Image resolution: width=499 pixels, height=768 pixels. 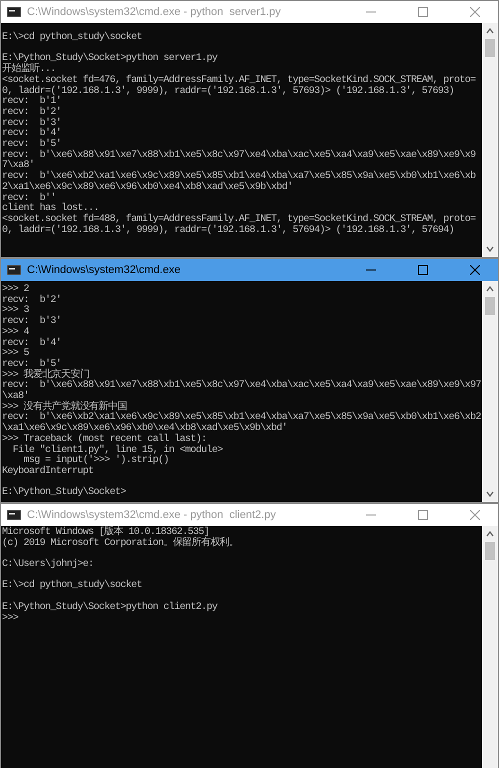 I want to click on window-title: C:\Windows\system32\cmd.exe, so click(x=104, y=270).